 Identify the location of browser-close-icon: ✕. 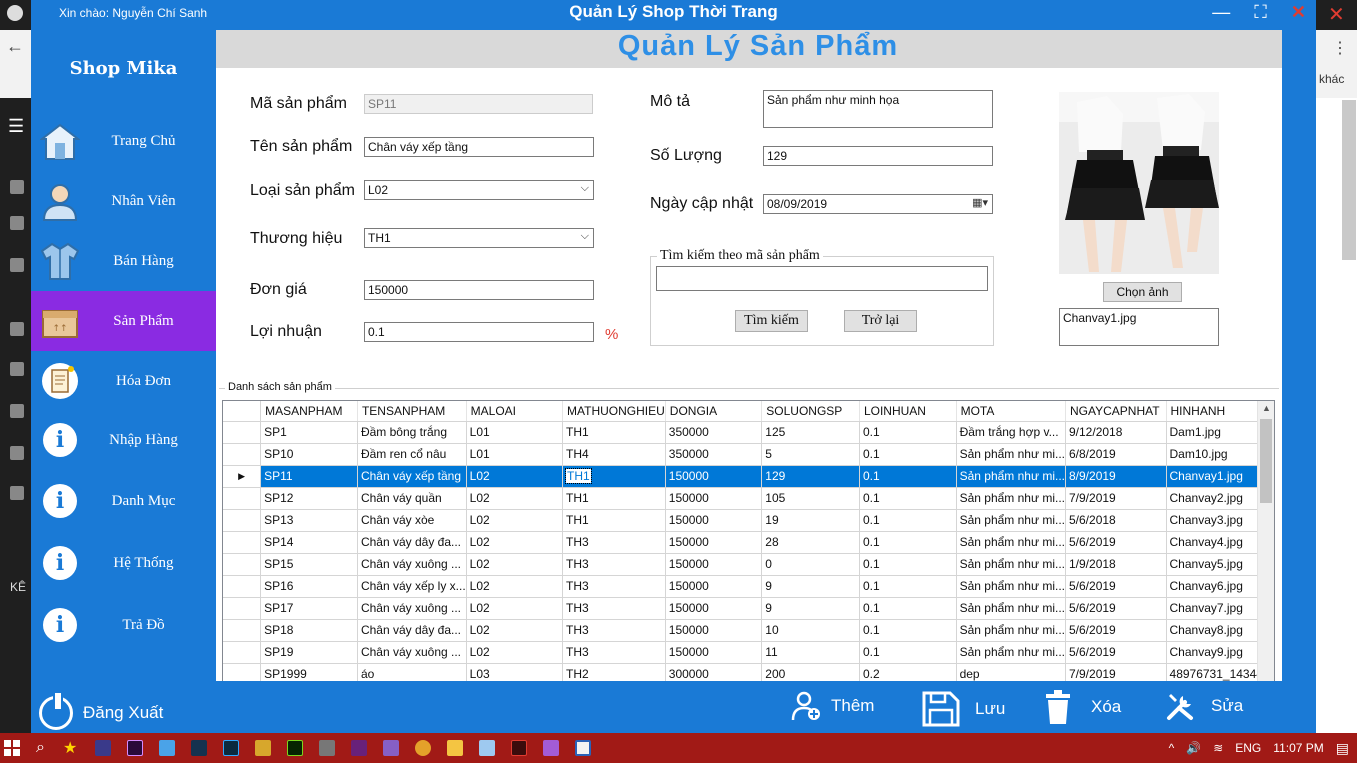
(1336, 14).